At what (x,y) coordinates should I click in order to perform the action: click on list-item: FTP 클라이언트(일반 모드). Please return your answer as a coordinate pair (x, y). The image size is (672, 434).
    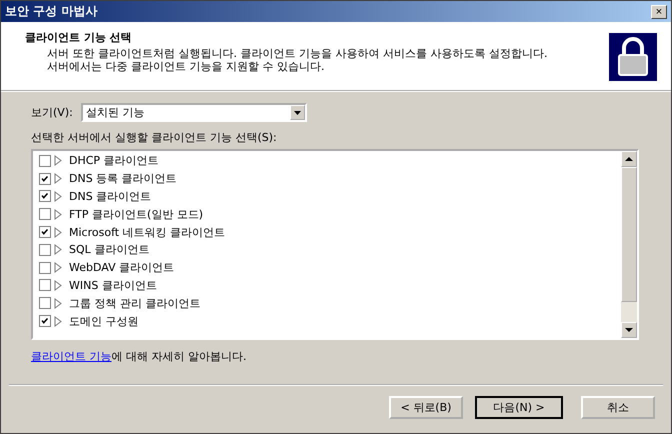
    Looking at the image, I should click on (136, 214).